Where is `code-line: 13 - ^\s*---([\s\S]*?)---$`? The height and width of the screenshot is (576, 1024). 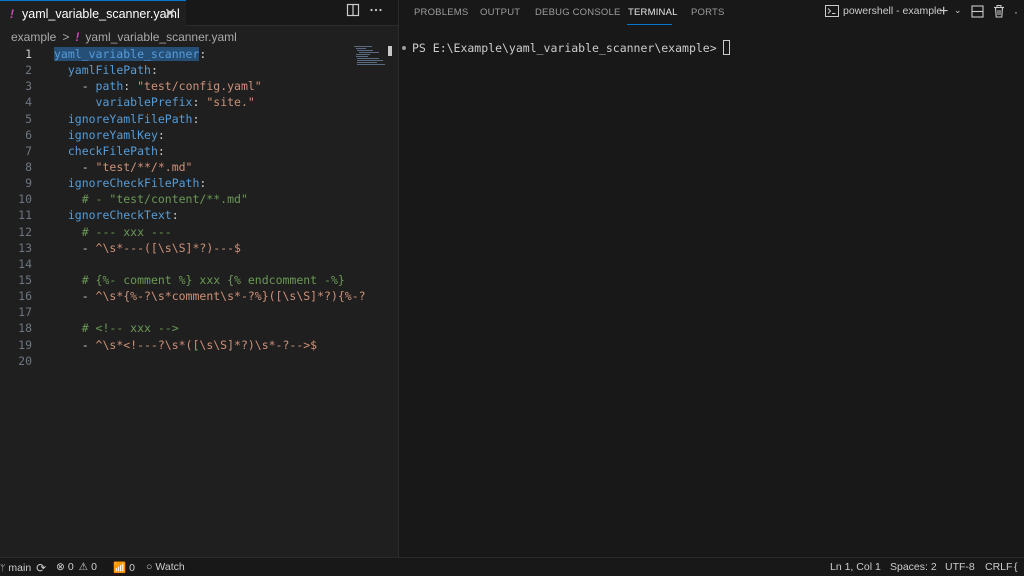 code-line: 13 - ^\s*---([\s\S]*?)---$ is located at coordinates (199, 248).